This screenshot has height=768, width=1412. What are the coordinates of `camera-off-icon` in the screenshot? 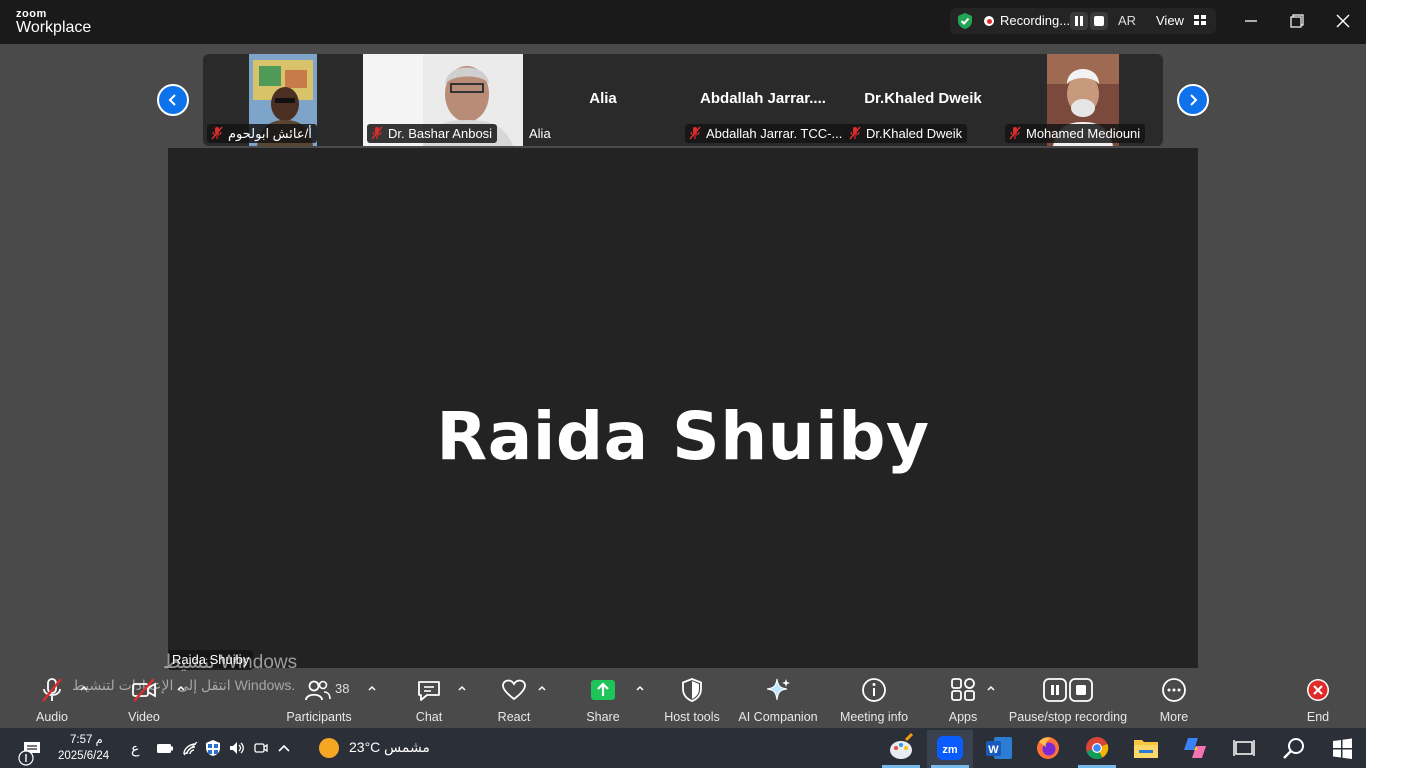 It's located at (144, 690).